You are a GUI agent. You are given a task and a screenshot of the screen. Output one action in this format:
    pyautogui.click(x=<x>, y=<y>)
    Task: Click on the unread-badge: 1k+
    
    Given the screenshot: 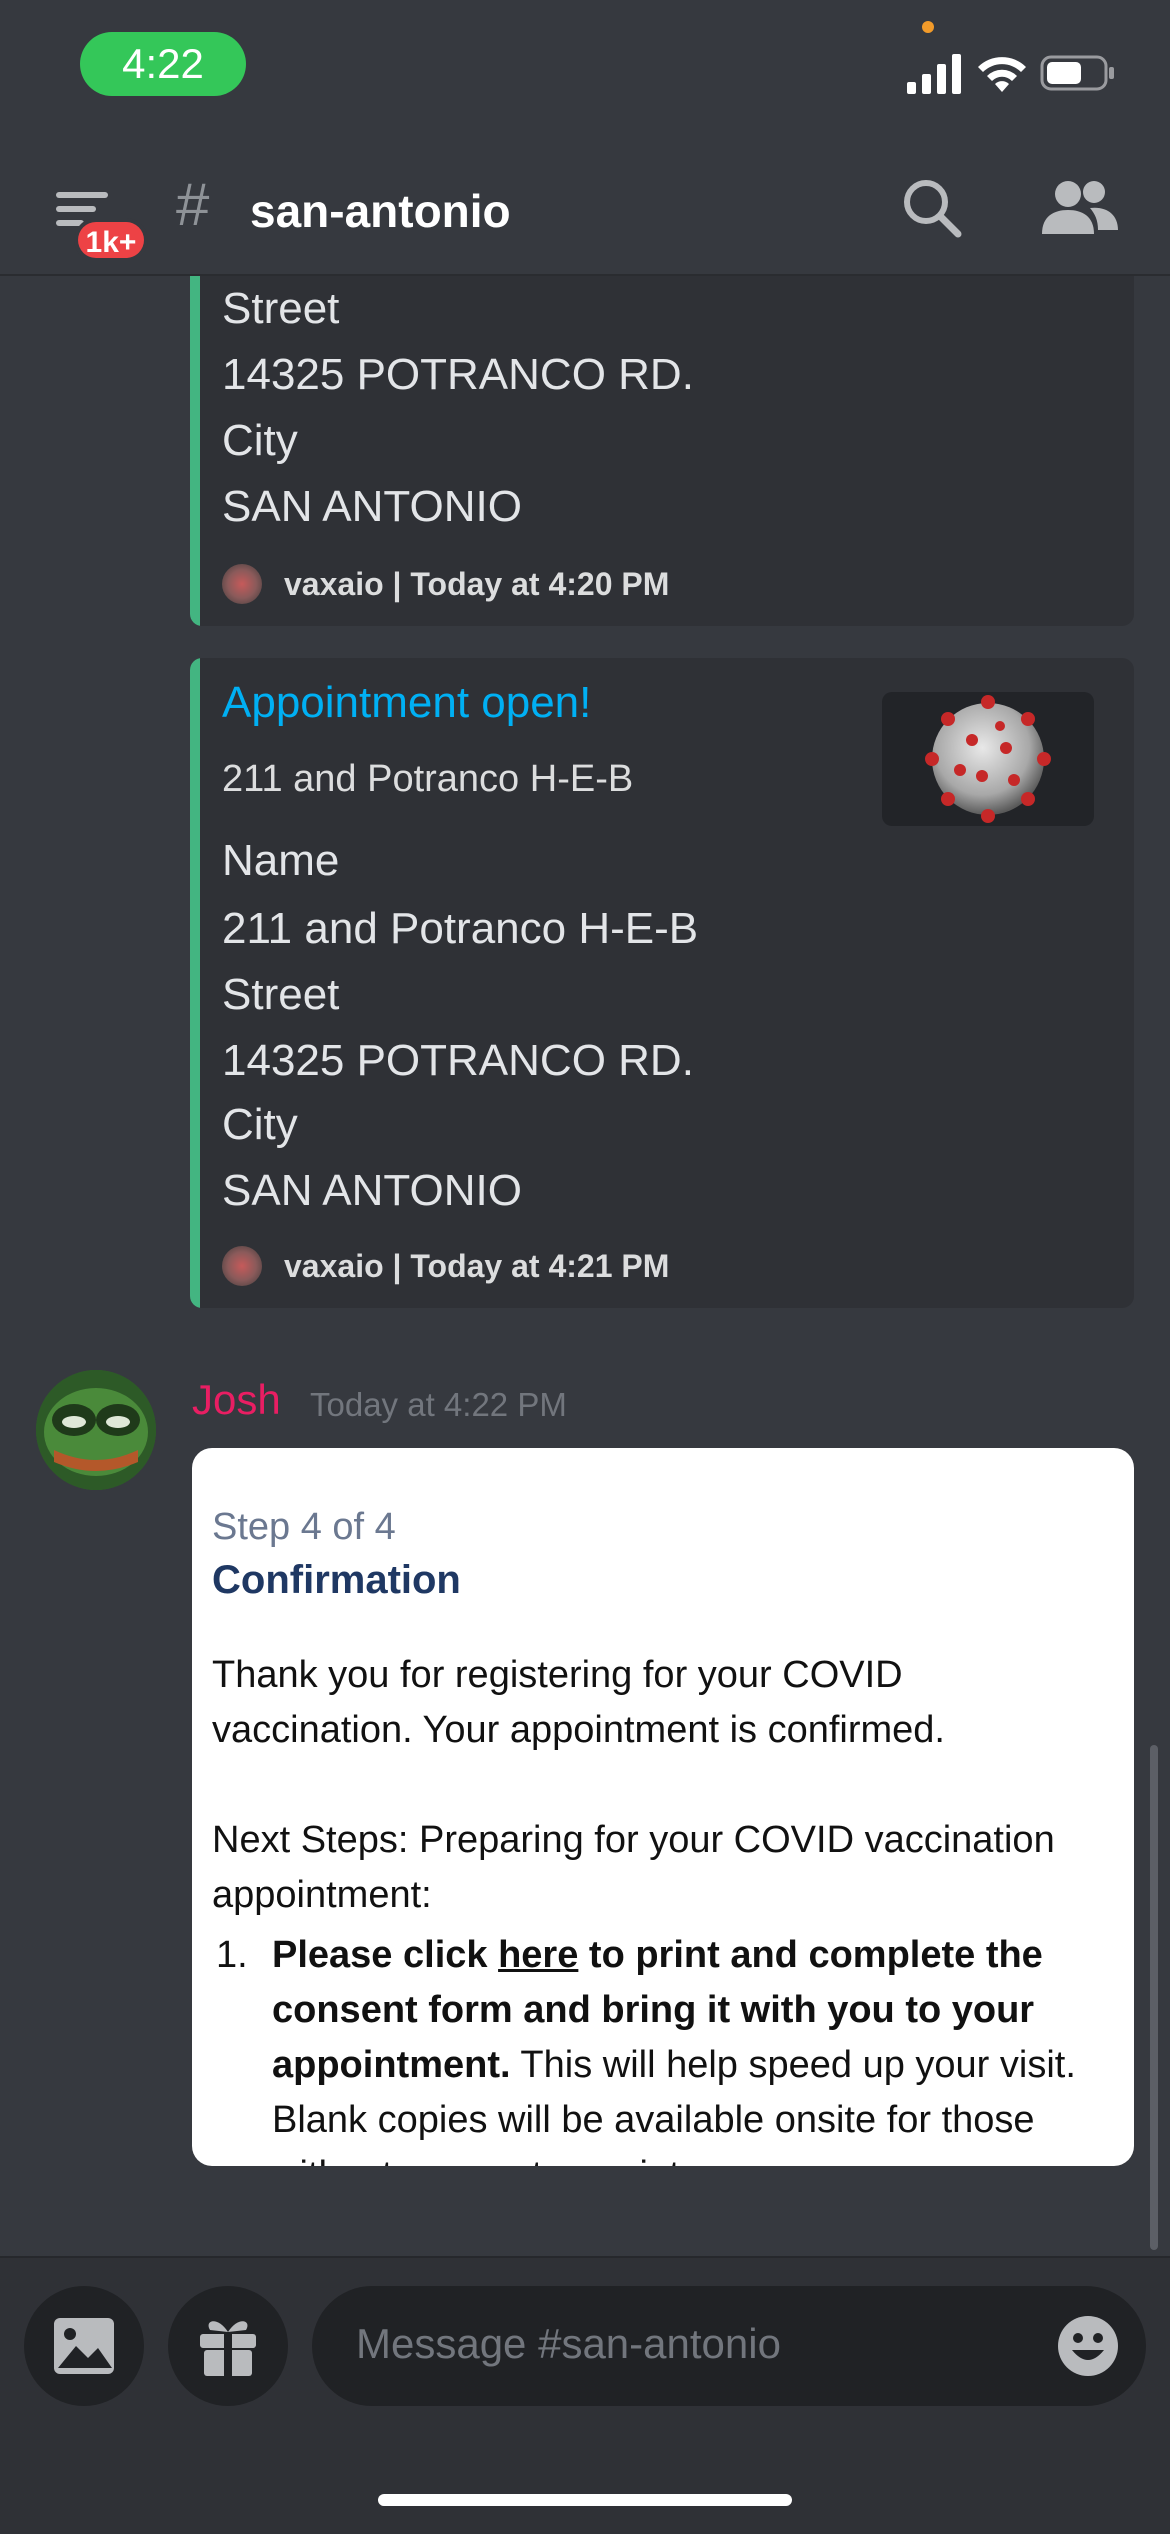 What is the action you would take?
    pyautogui.click(x=111, y=242)
    